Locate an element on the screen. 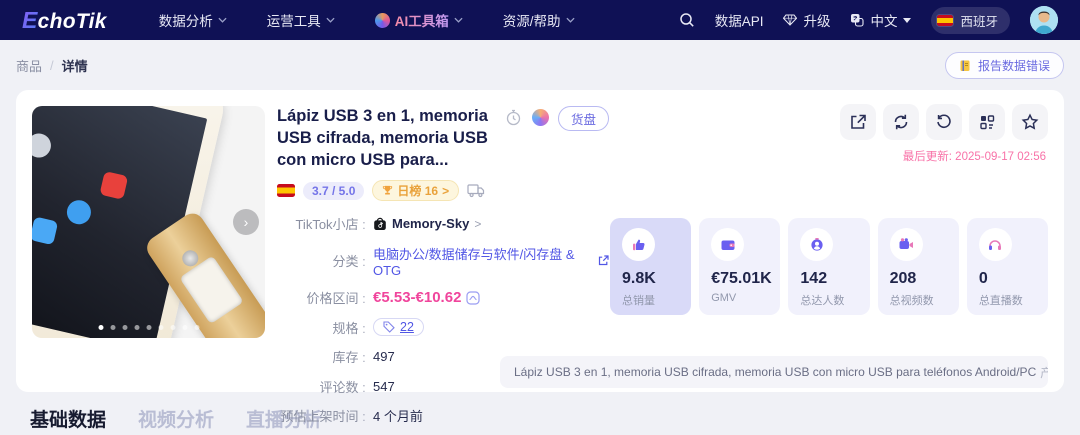 The width and height of the screenshot is (1080, 435). breadcrumb: 商品 / 详情 is located at coordinates (52, 65).